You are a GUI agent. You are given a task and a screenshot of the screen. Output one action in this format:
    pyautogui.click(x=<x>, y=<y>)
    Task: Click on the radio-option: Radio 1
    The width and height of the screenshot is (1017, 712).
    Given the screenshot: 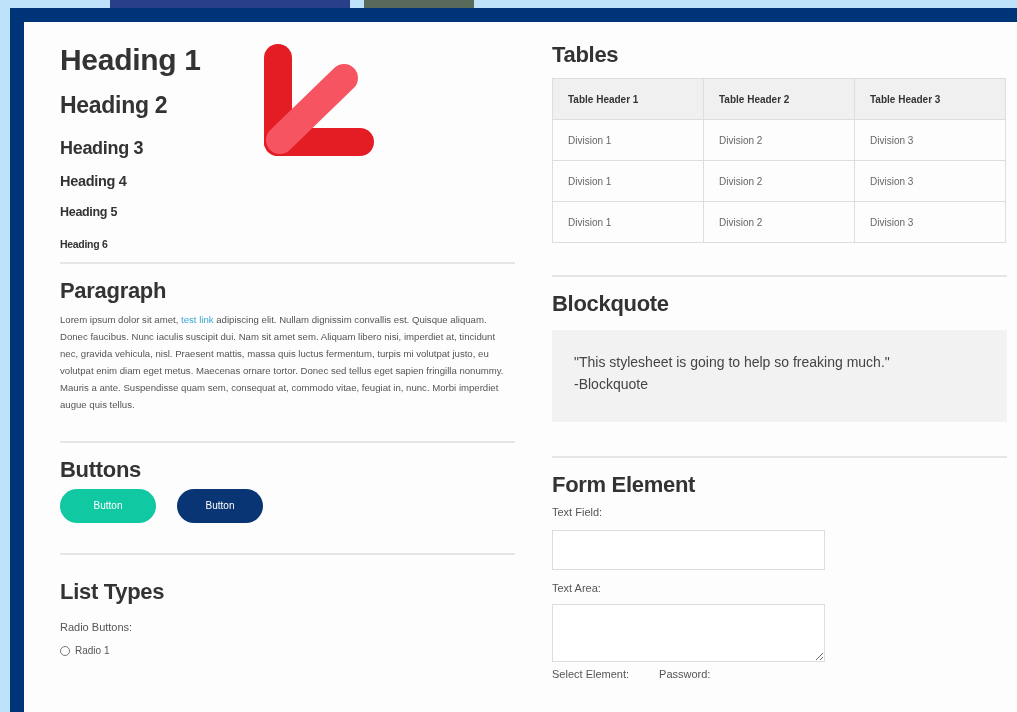 What is the action you would take?
    pyautogui.click(x=287, y=651)
    